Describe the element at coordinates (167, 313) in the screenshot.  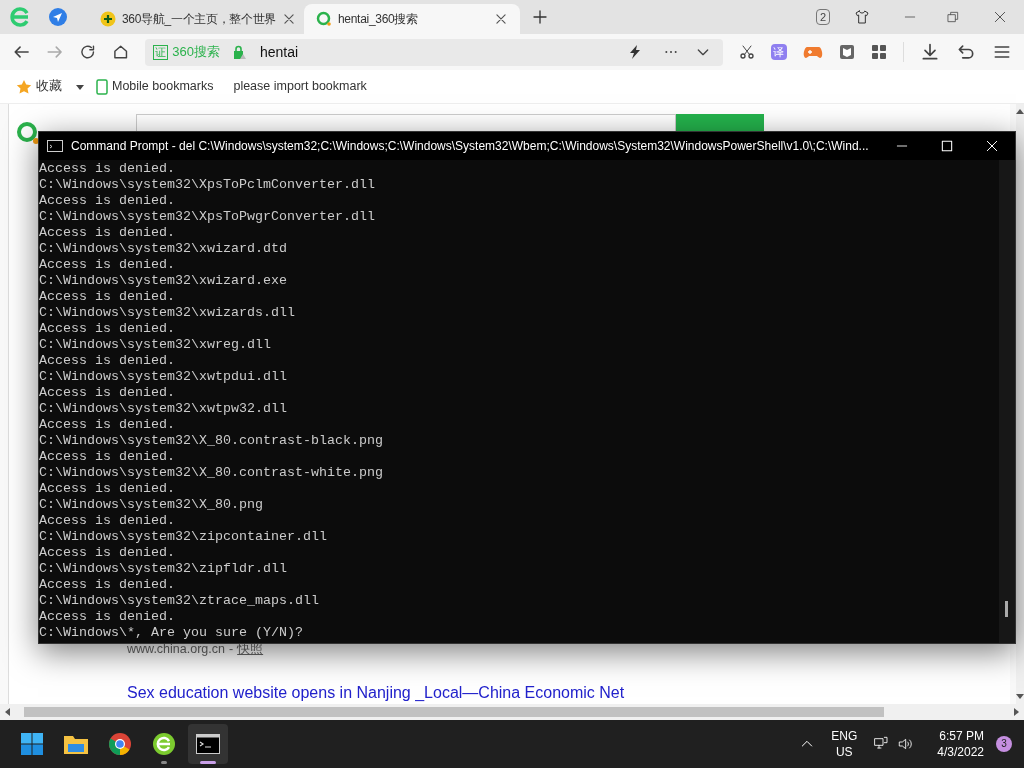
I see `console-line: C:\Windows\system32\xwizards.dll` at that location.